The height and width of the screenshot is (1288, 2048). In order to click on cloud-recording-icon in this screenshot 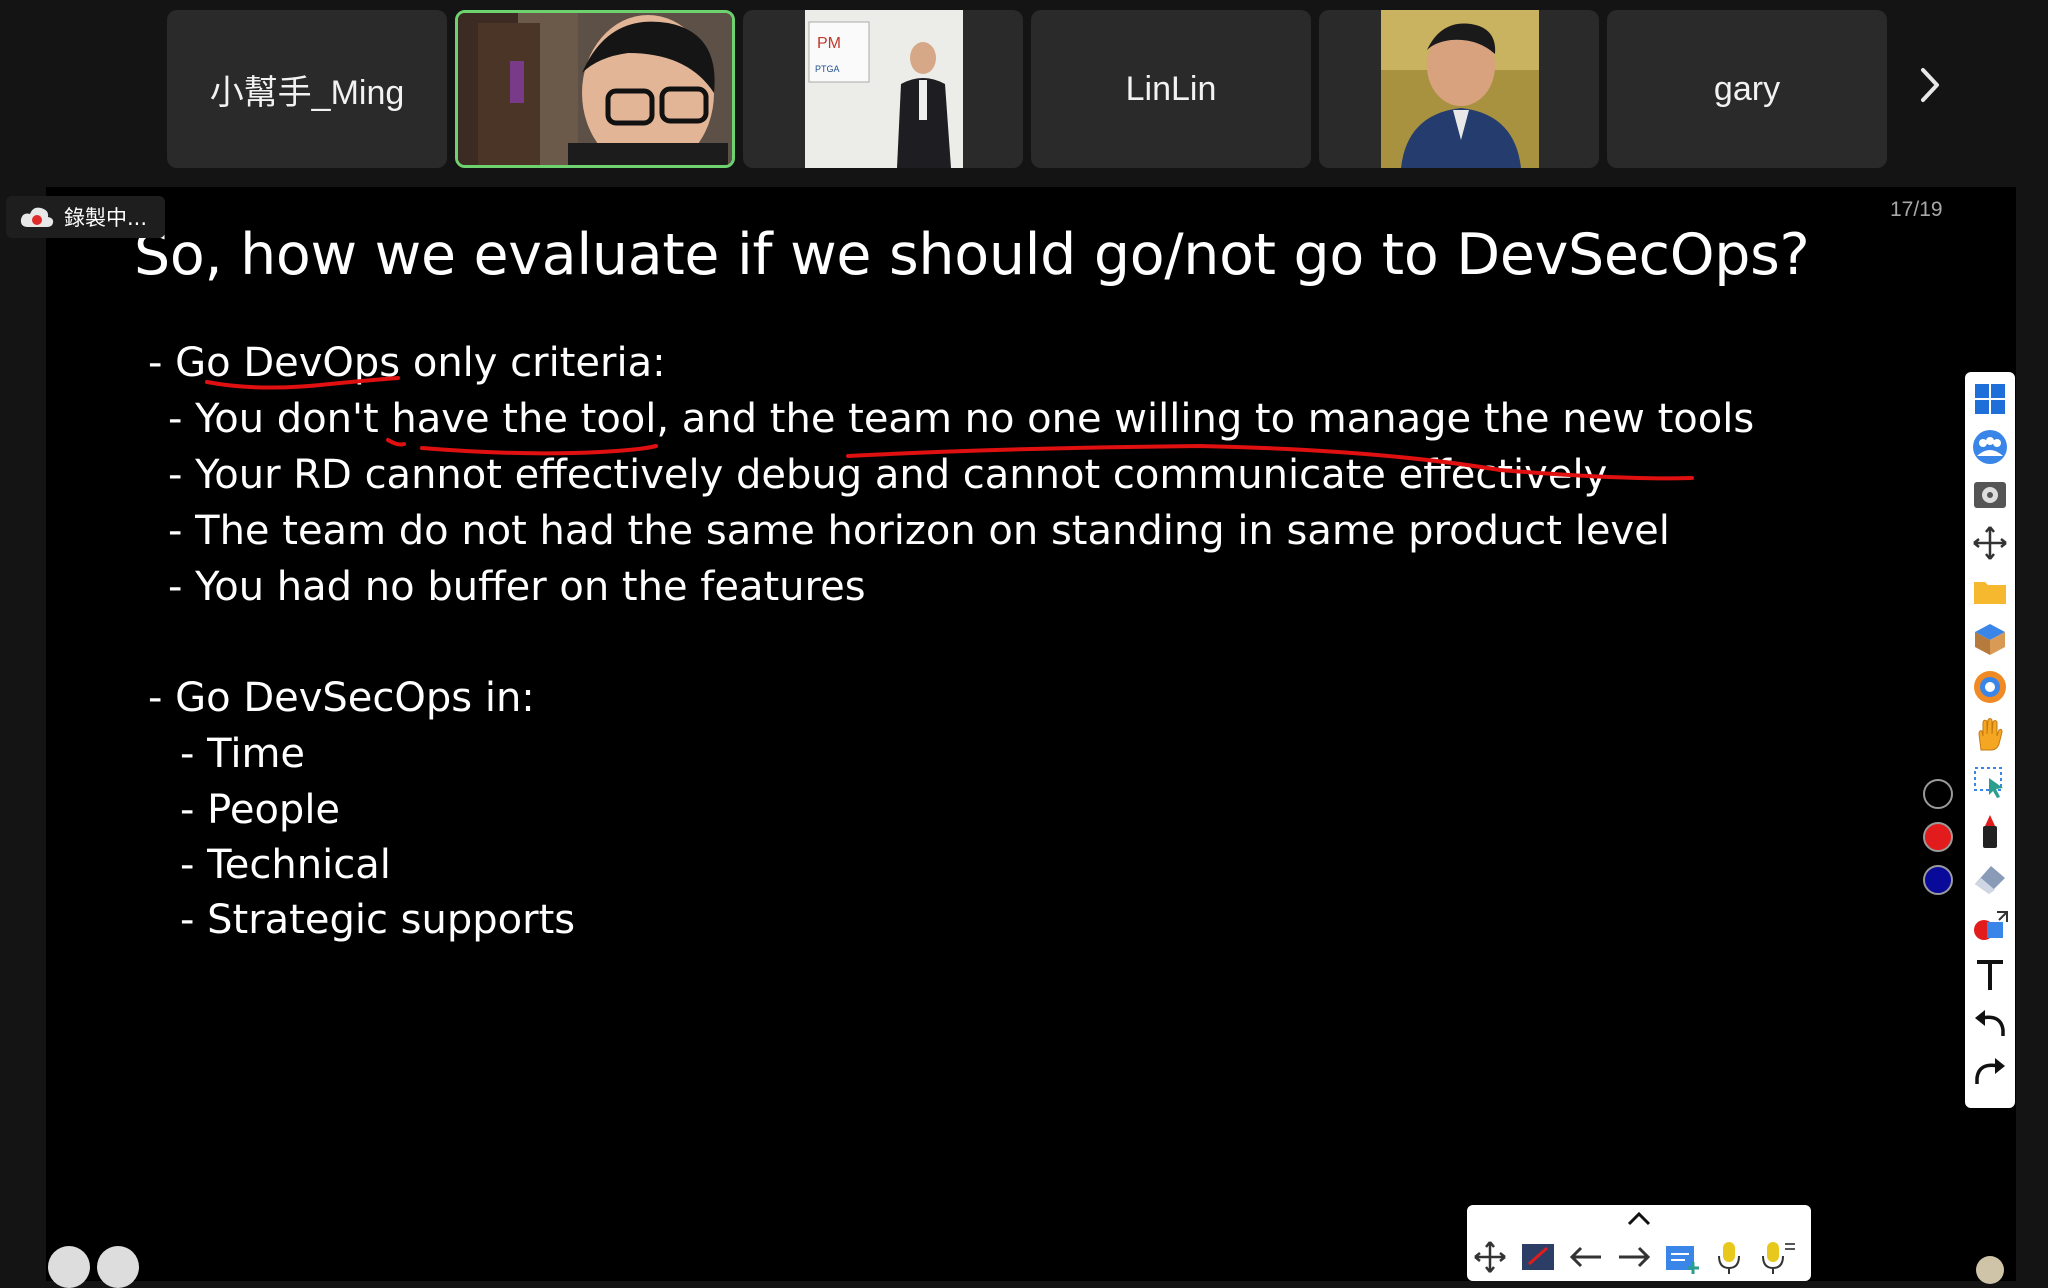, I will do `click(37, 217)`.